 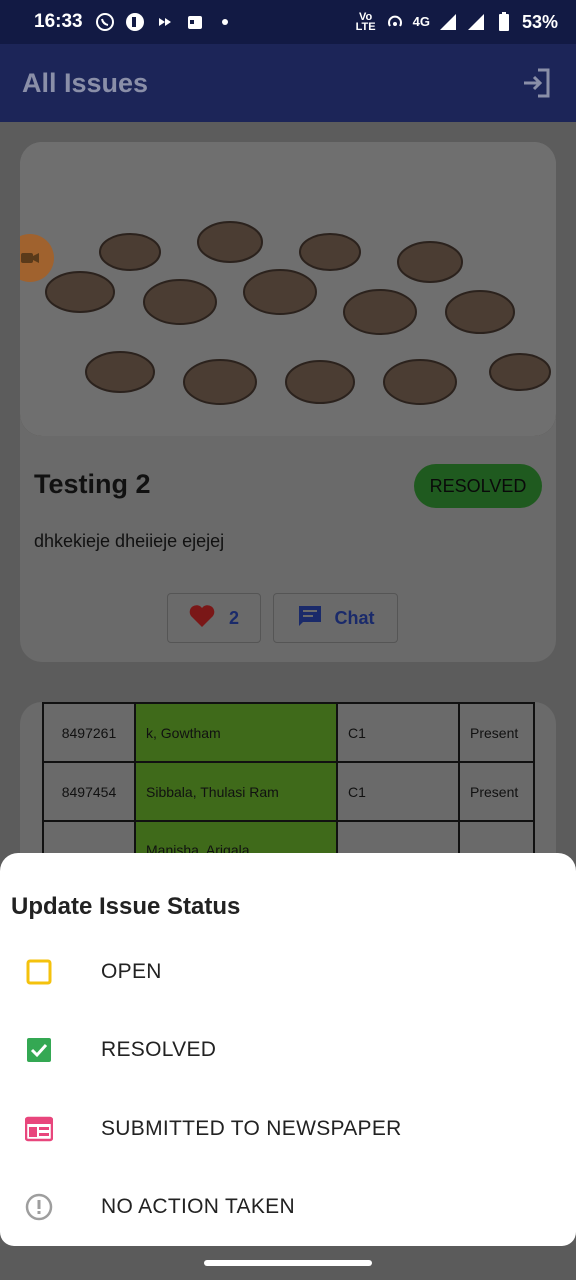 I want to click on navigation-bar, so click(x=288, y=1263).